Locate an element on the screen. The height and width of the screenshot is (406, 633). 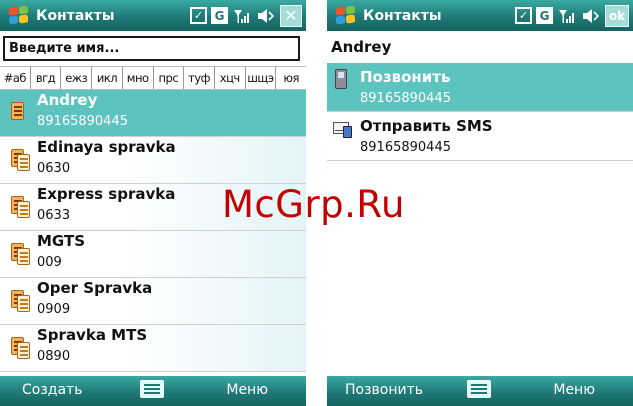
alpha-tab: вгд is located at coordinates (46, 78).